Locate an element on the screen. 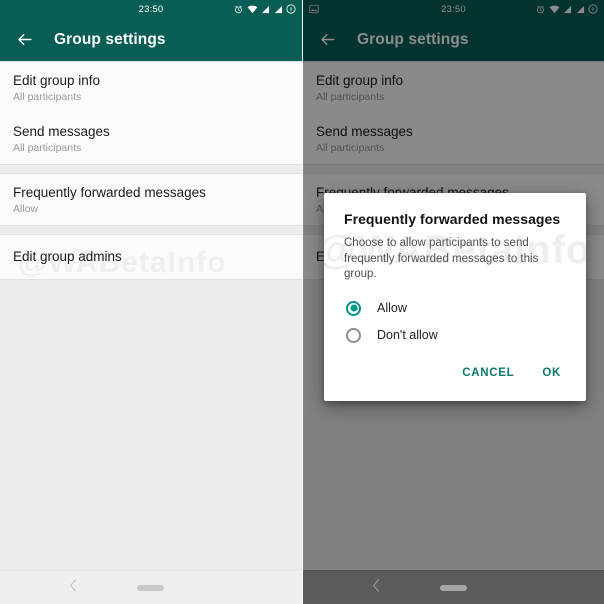 The image size is (604, 604). row-primary-label: Edit group info is located at coordinates (57, 80).